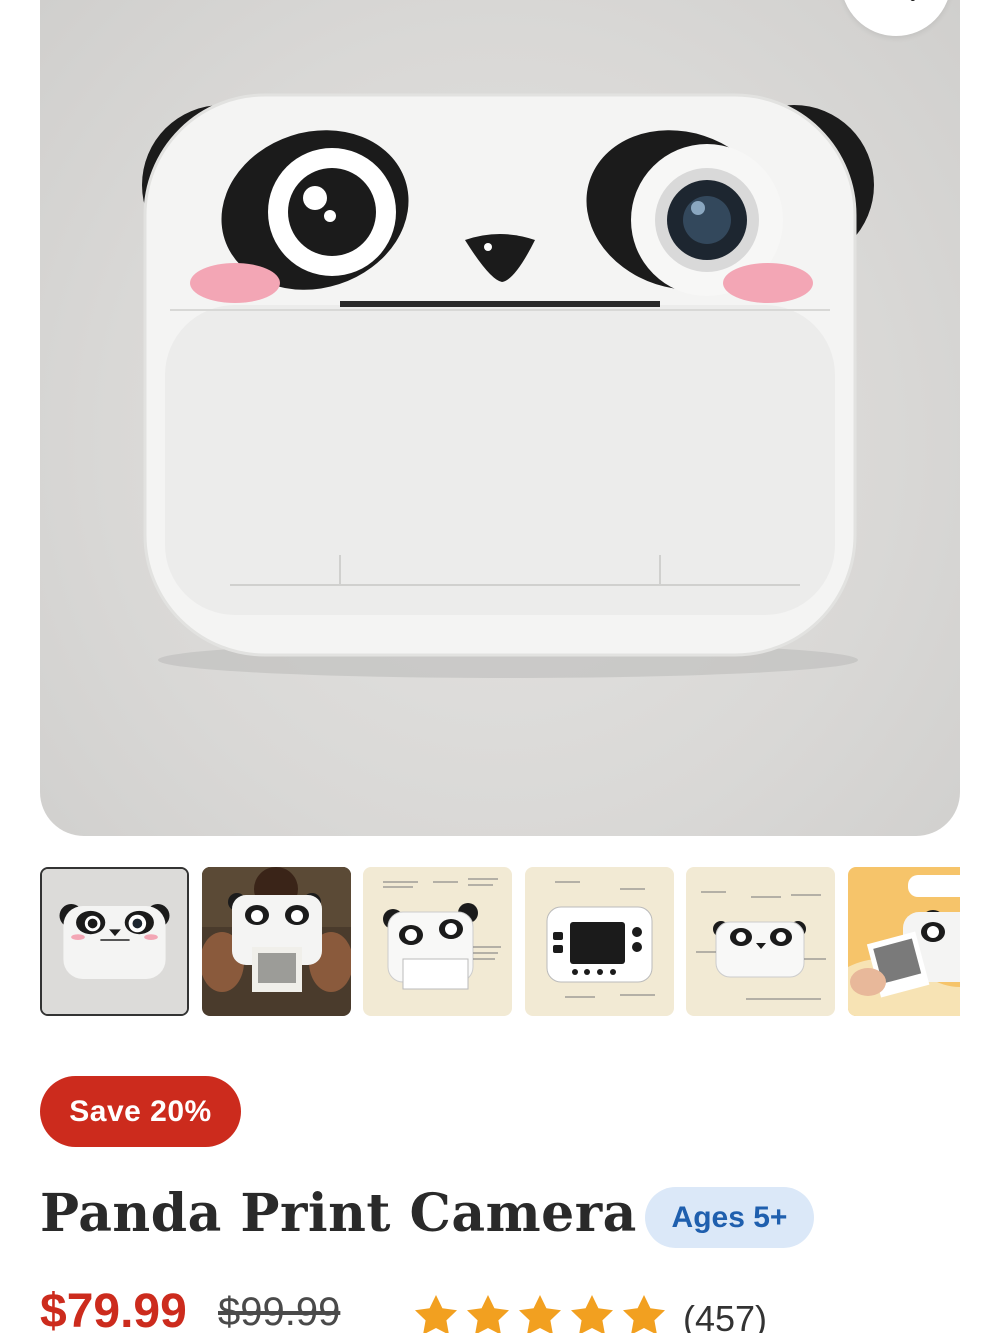  What do you see at coordinates (725, 1315) in the screenshot?
I see `review-count: (457)` at bounding box center [725, 1315].